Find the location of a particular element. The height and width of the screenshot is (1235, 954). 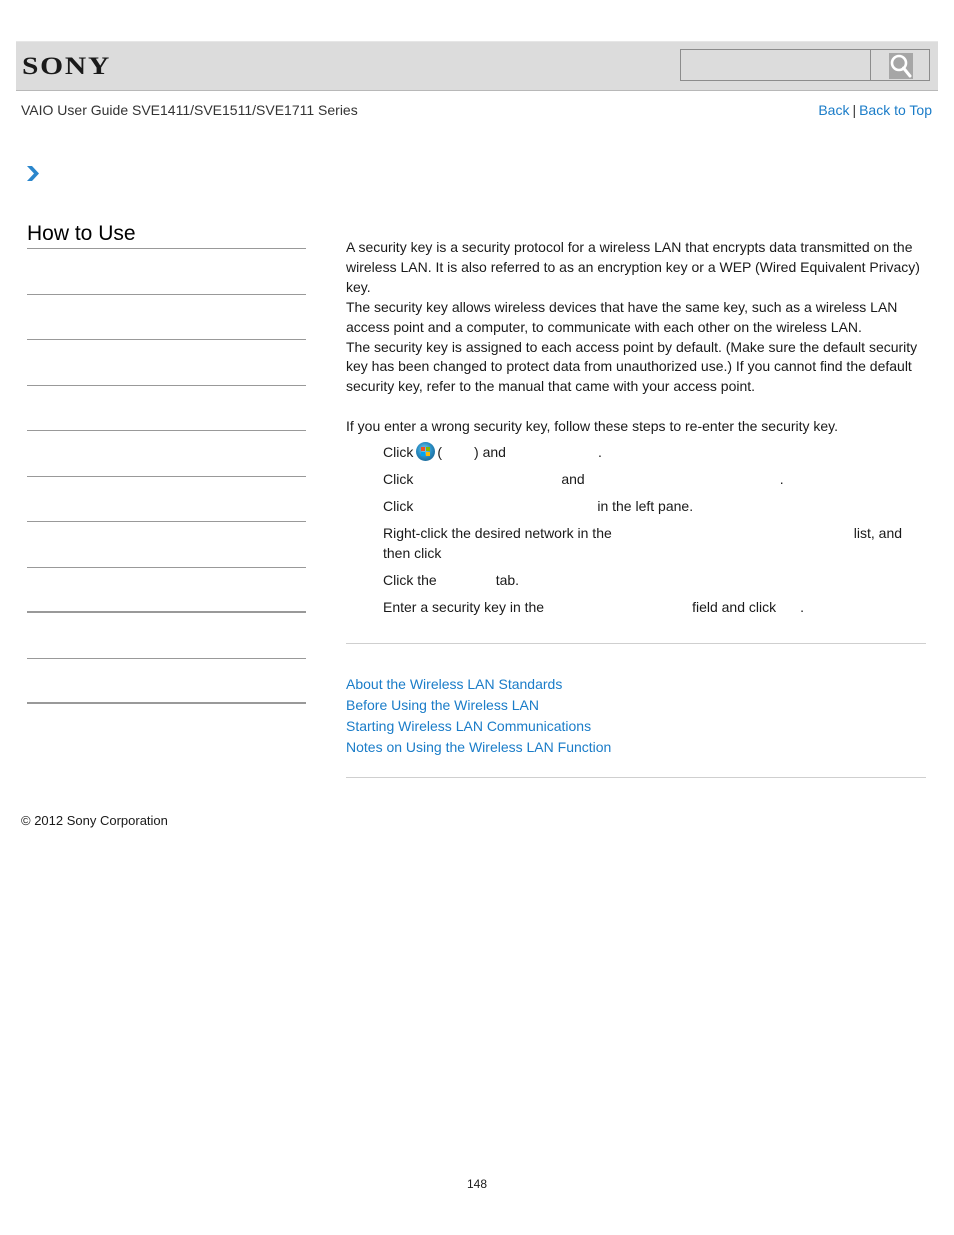

copyright: © 2012 Sony Corporation is located at coordinates (94, 820).